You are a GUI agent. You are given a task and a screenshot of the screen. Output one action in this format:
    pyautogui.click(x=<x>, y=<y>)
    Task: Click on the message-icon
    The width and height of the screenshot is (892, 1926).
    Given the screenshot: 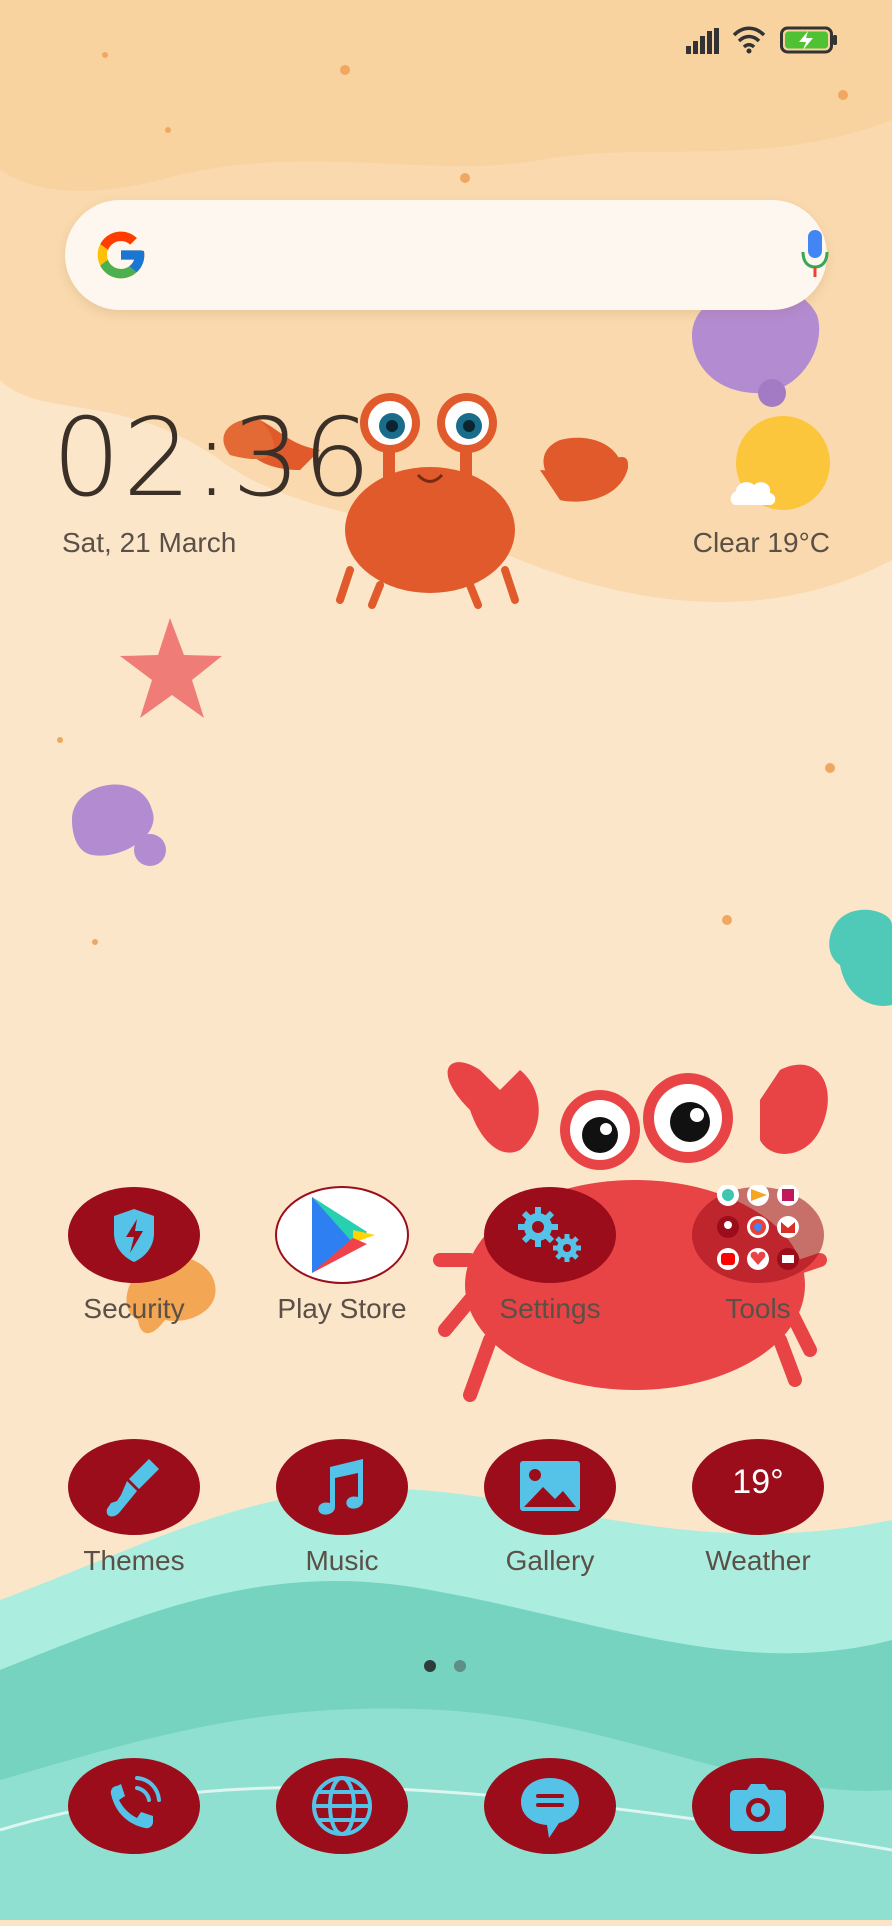 What is the action you would take?
    pyautogui.click(x=550, y=1806)
    